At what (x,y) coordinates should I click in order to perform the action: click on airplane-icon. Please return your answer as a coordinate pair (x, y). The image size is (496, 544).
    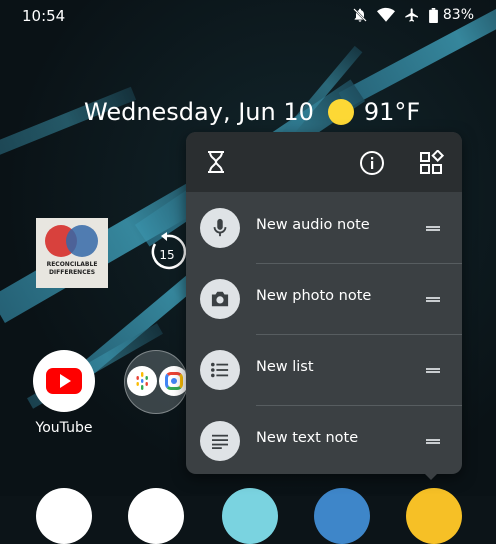
    Looking at the image, I should click on (412, 15).